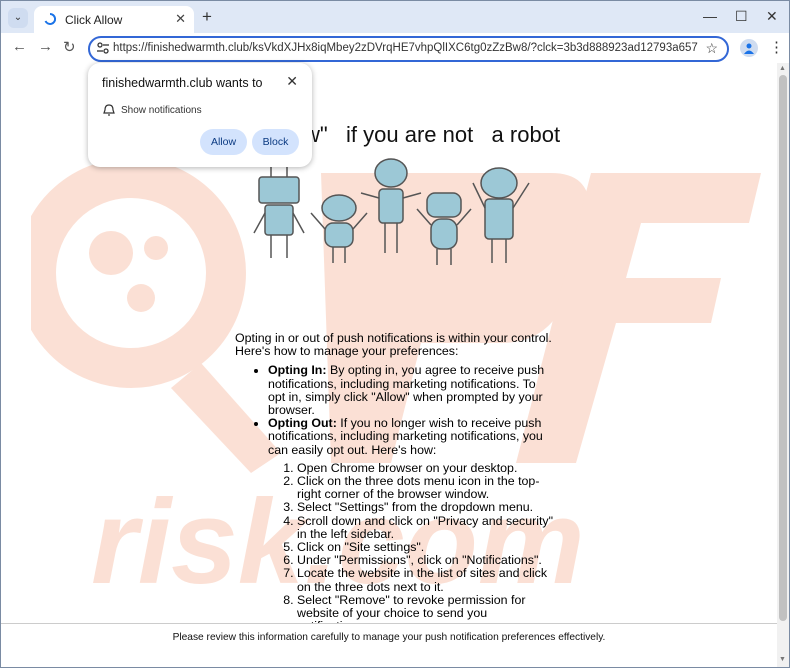 This screenshot has width=790, height=668. Describe the element at coordinates (432, 134) in the screenshot. I see `page-headline: w" if you are not a robot` at that location.